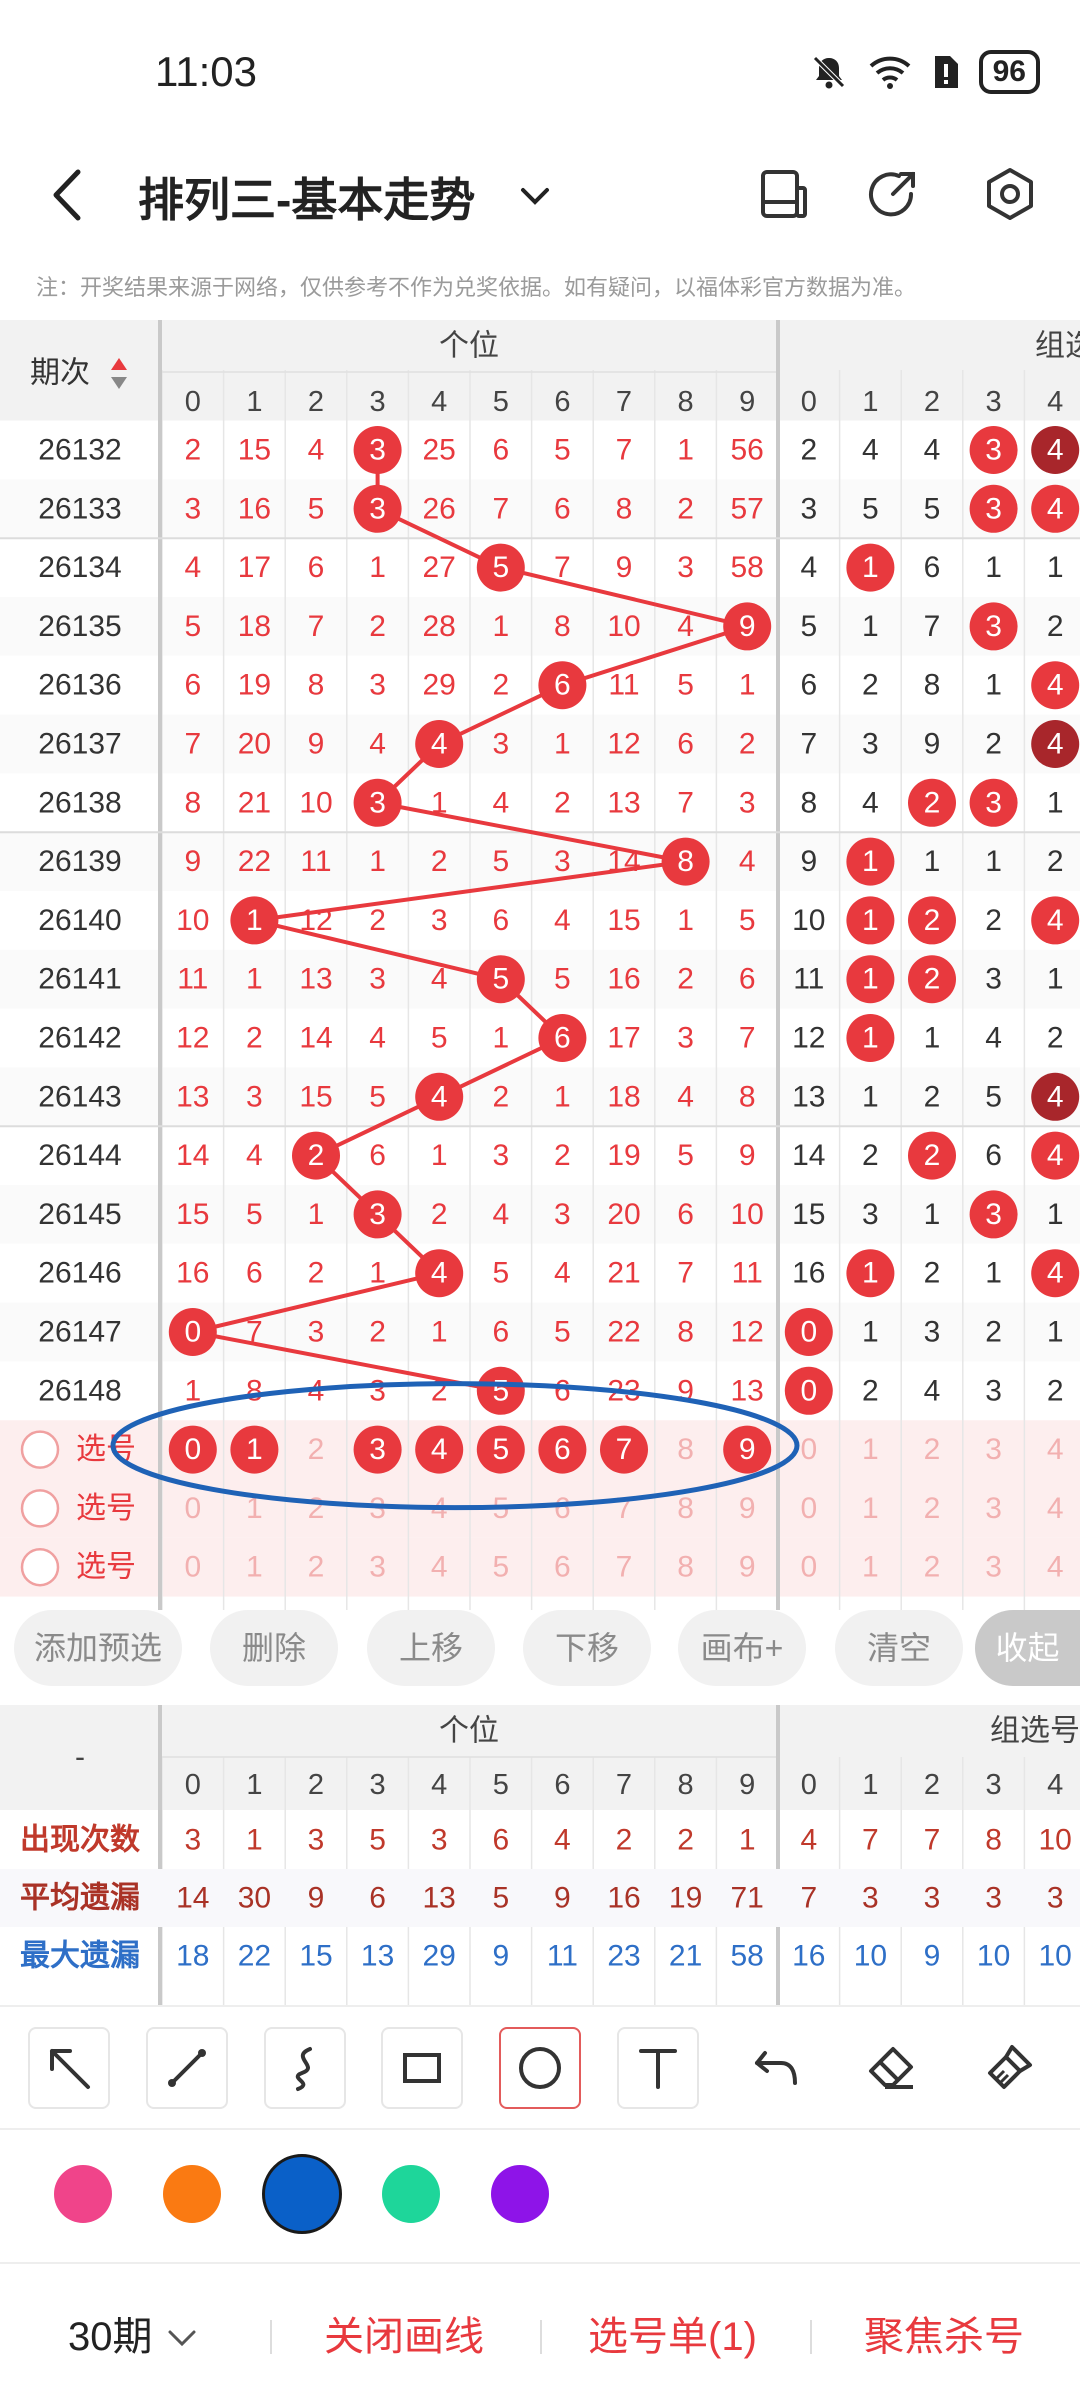  Describe the element at coordinates (932, 1332) in the screenshot. I see `pick-omission-cell: 3` at that location.